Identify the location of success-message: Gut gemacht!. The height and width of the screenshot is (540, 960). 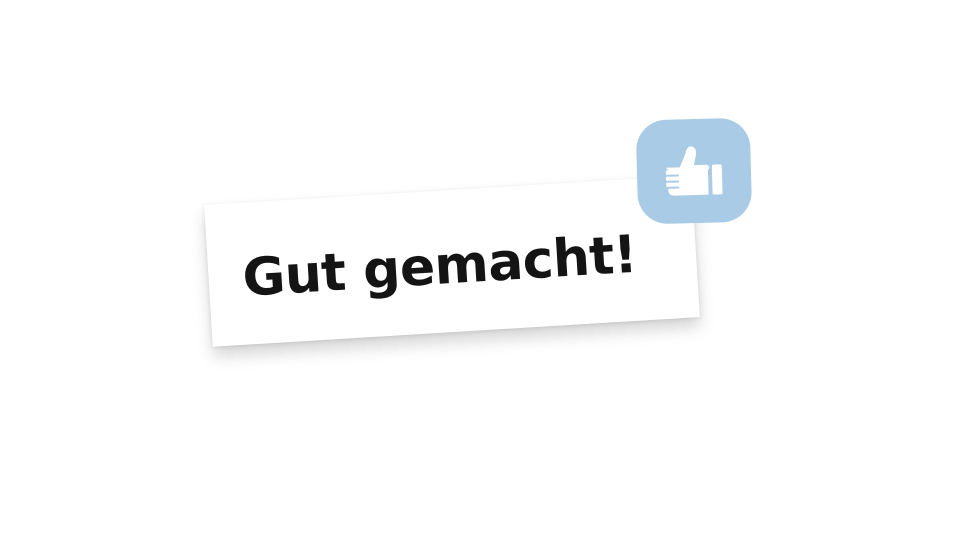
(439, 266).